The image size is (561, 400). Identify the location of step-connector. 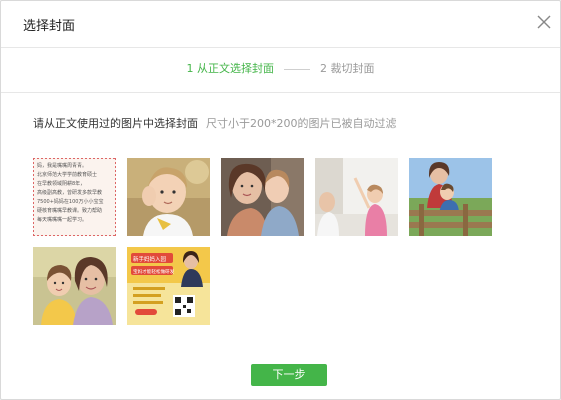
(297, 69).